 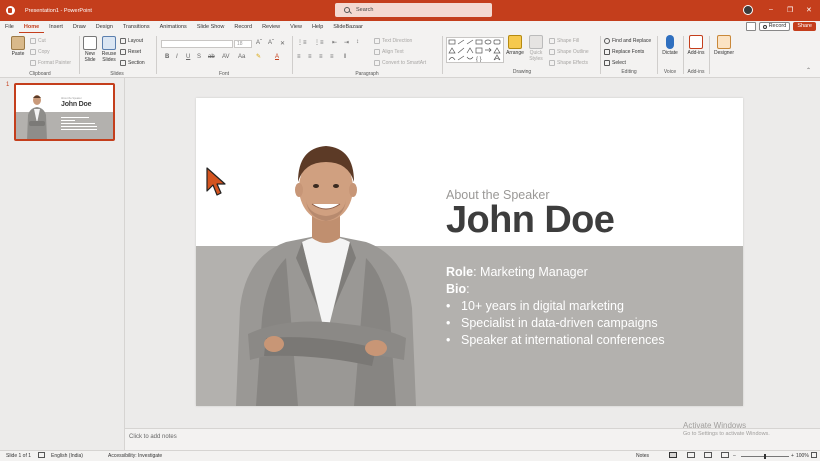 What do you see at coordinates (109, 49) in the screenshot?
I see `reuse-slides-button: Reuse Slides` at bounding box center [109, 49].